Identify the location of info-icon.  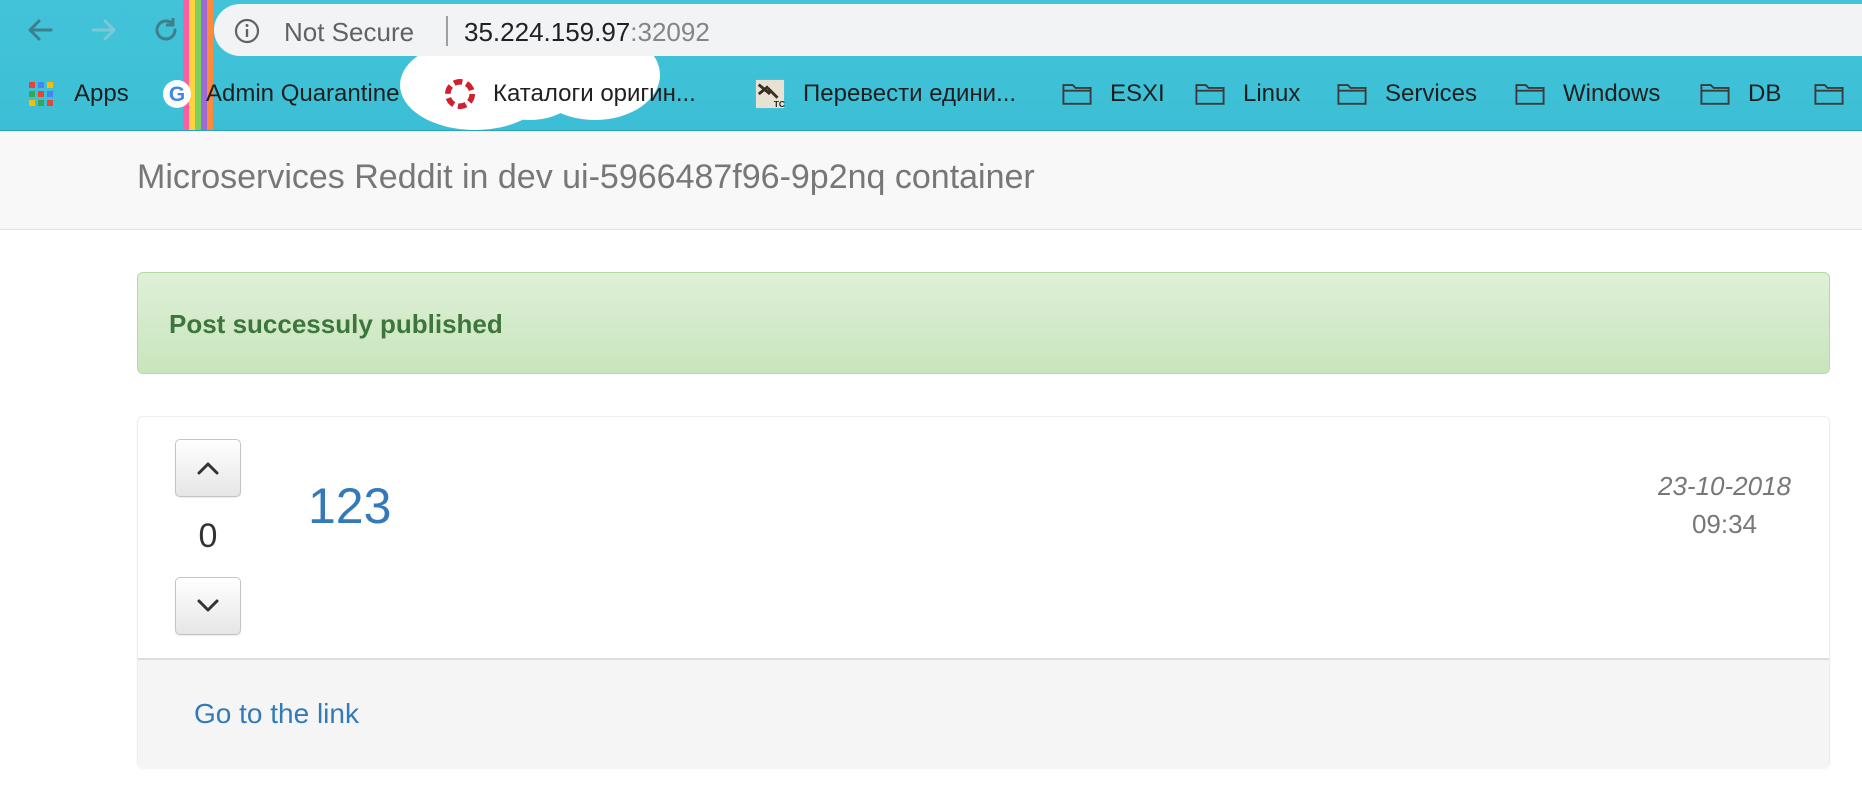
(247, 33).